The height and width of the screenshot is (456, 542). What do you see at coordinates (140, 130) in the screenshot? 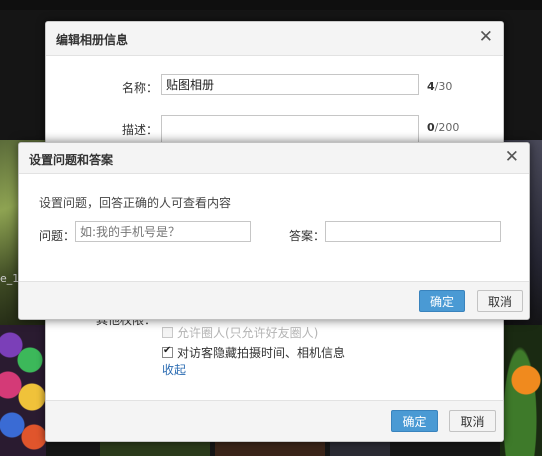
I see `description-label: 描述：` at bounding box center [140, 130].